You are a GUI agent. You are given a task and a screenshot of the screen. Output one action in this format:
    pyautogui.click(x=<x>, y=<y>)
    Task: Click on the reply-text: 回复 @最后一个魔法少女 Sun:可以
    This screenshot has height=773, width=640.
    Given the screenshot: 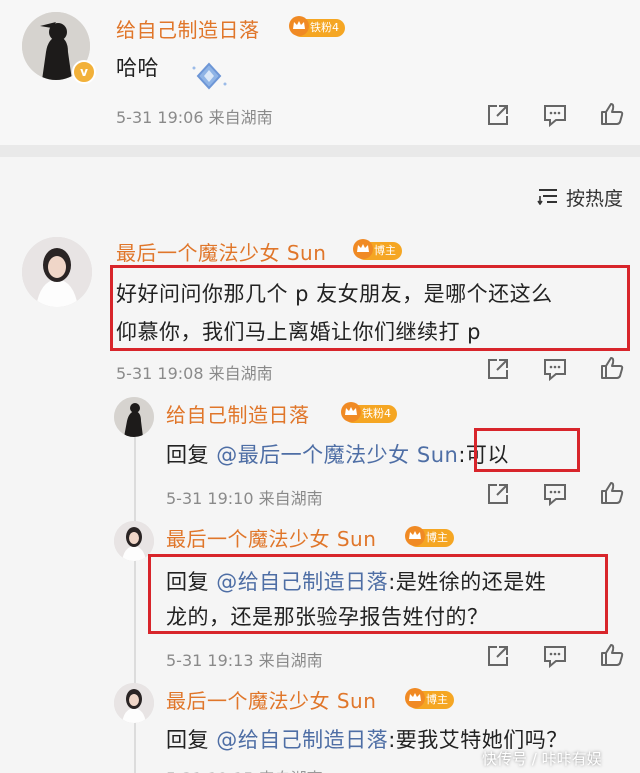 What is the action you would take?
    pyautogui.click(x=337, y=454)
    